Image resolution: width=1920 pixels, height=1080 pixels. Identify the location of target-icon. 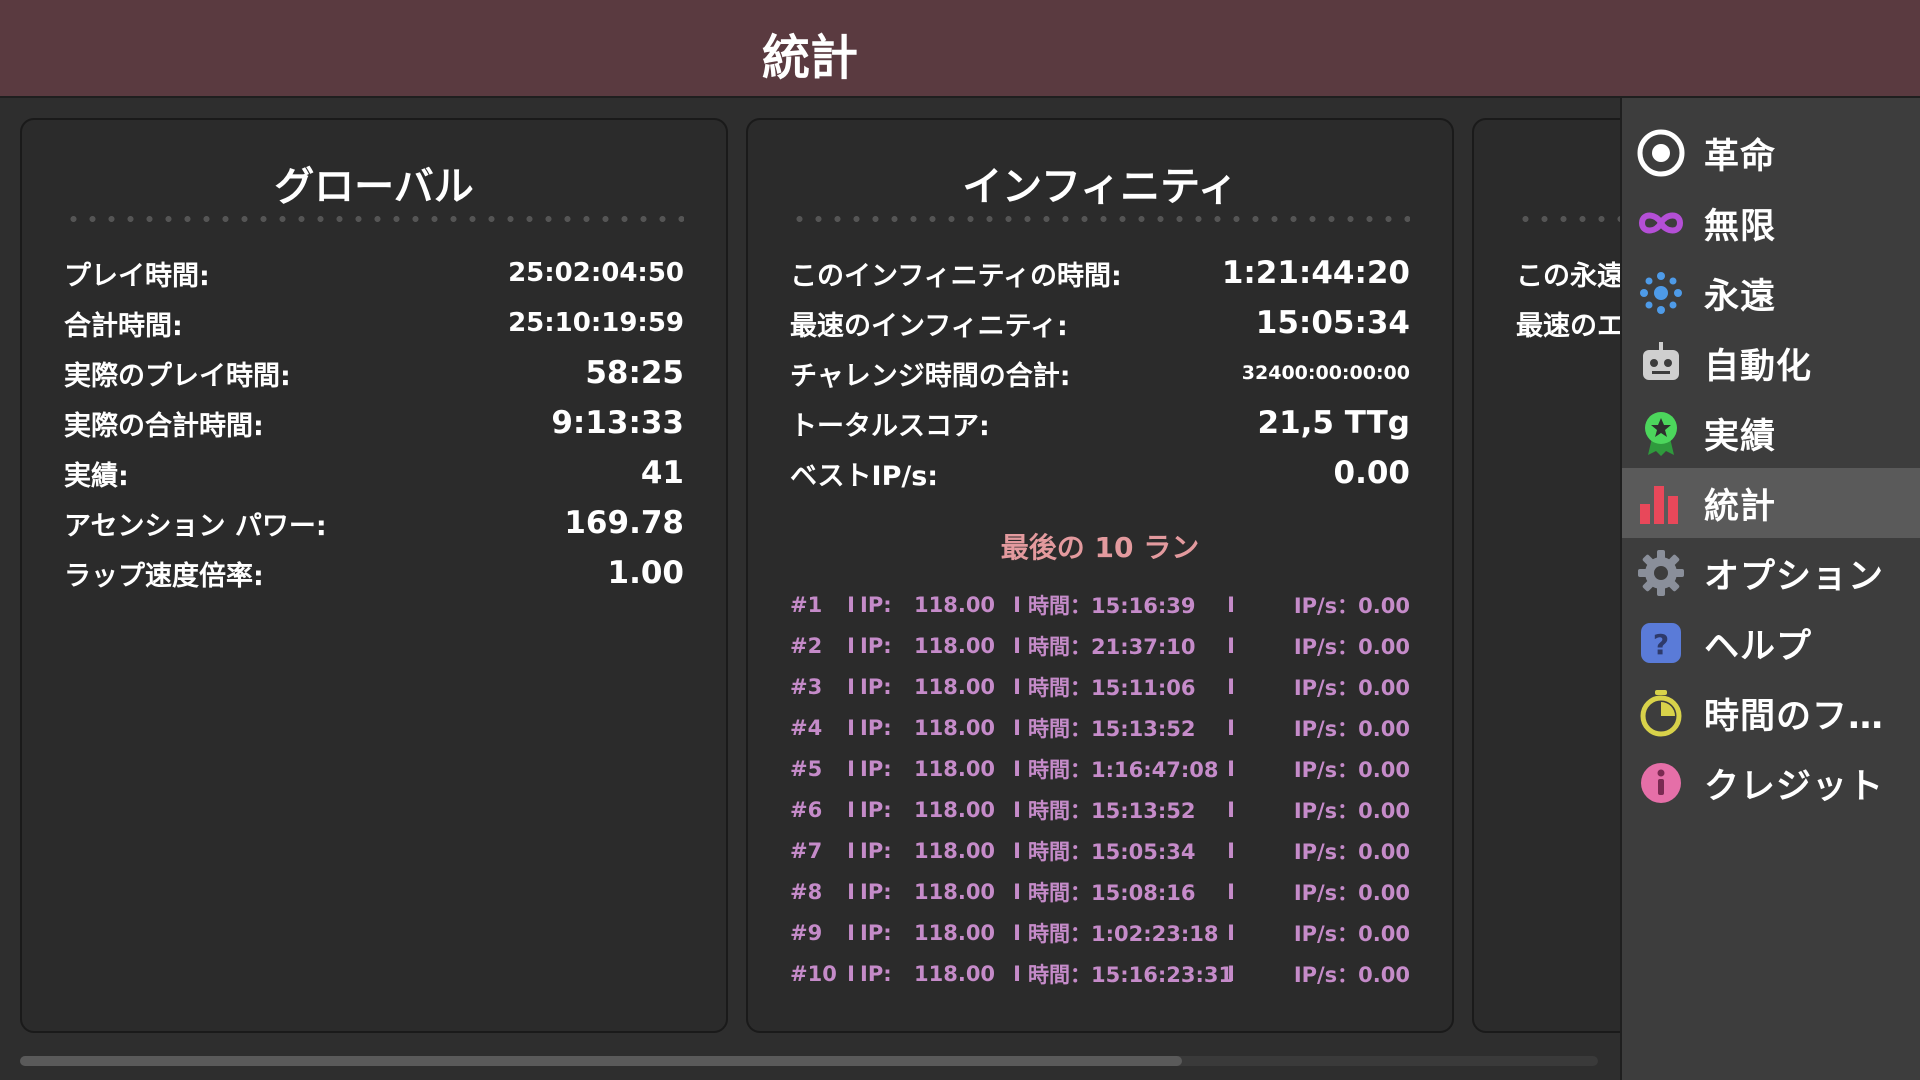
(1661, 153).